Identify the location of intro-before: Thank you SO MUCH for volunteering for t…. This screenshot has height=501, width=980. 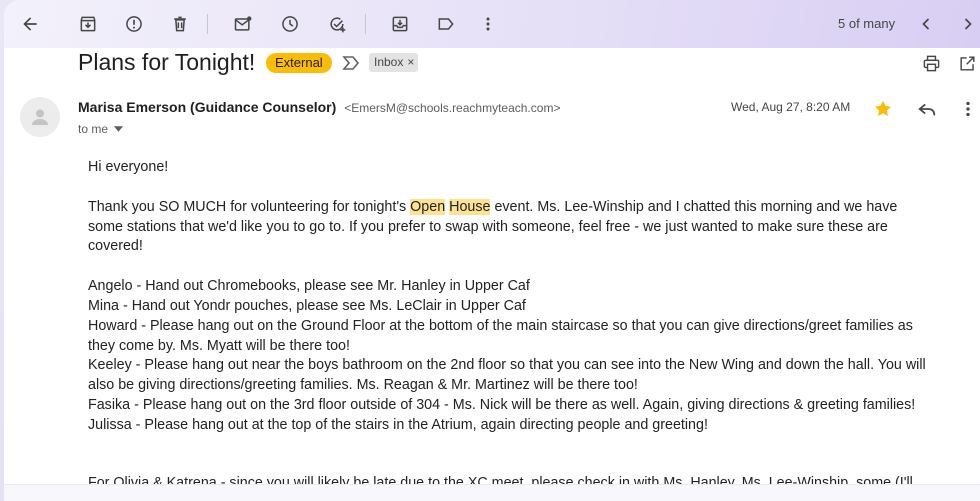
(249, 206).